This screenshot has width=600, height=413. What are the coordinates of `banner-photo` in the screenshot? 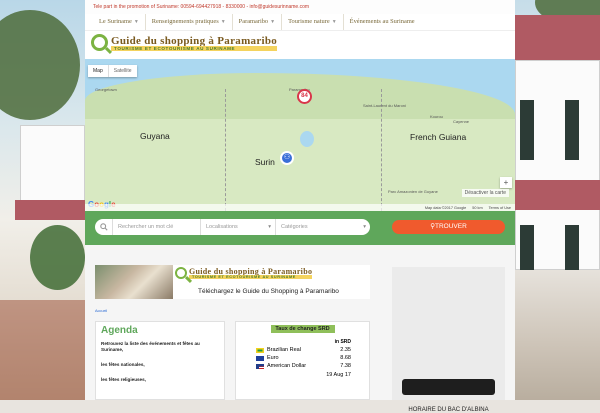 It's located at (134, 282).